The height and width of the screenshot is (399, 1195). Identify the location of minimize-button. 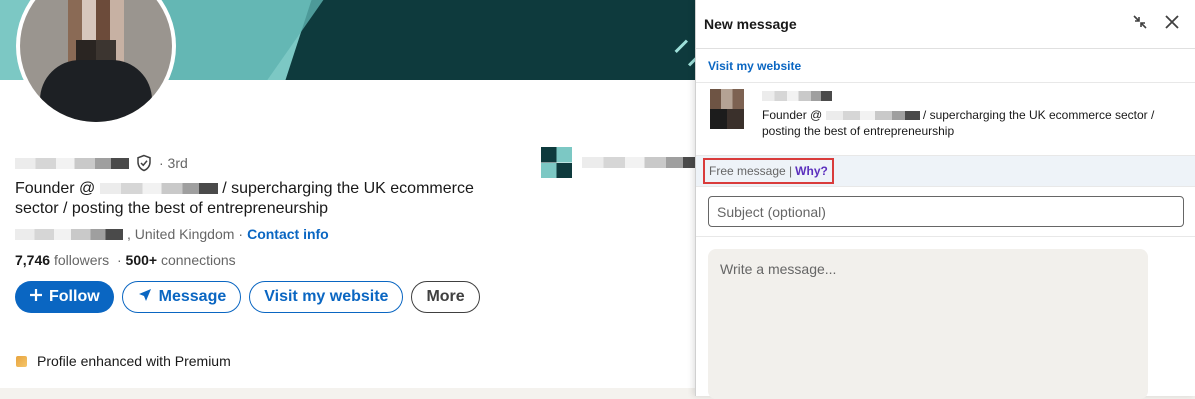
(1140, 24).